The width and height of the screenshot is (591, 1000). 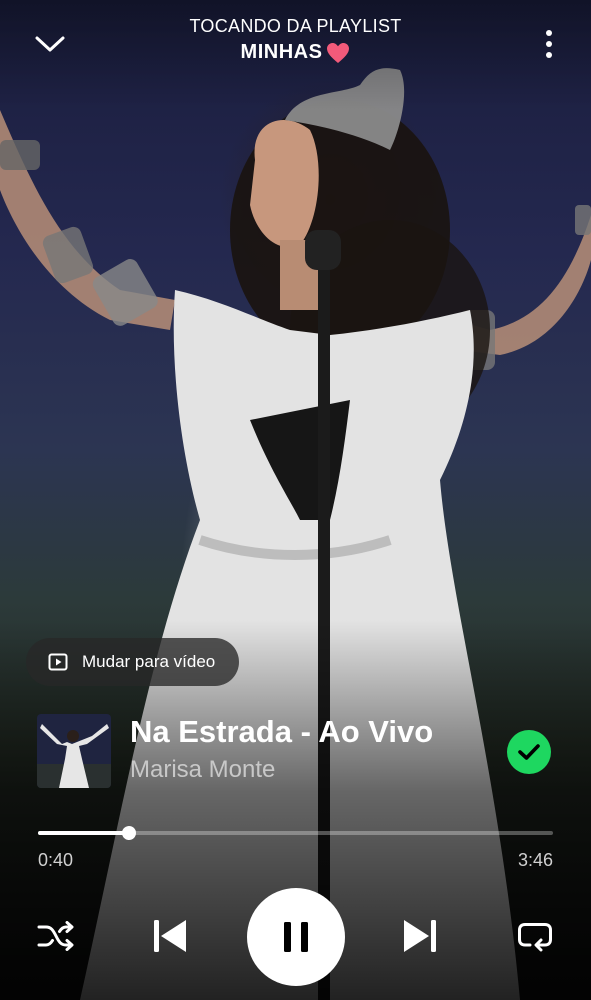 What do you see at coordinates (281, 732) in the screenshot?
I see `track-title: Na Estrada - Ao Vivo` at bounding box center [281, 732].